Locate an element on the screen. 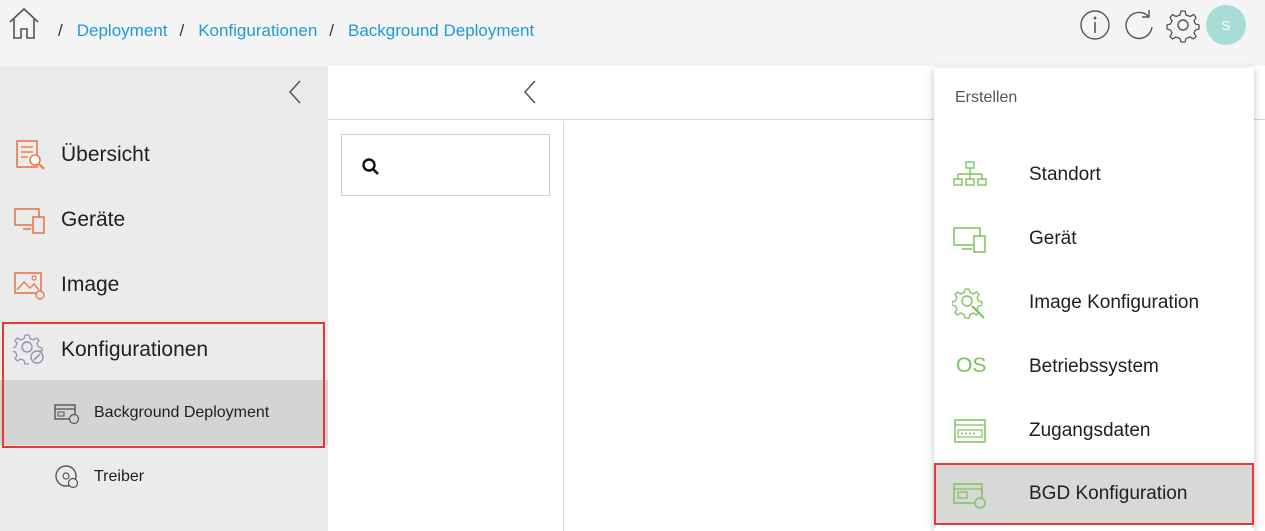 This screenshot has width=1265, height=531. menu-item-label: Image Konfiguration is located at coordinates (1114, 302).